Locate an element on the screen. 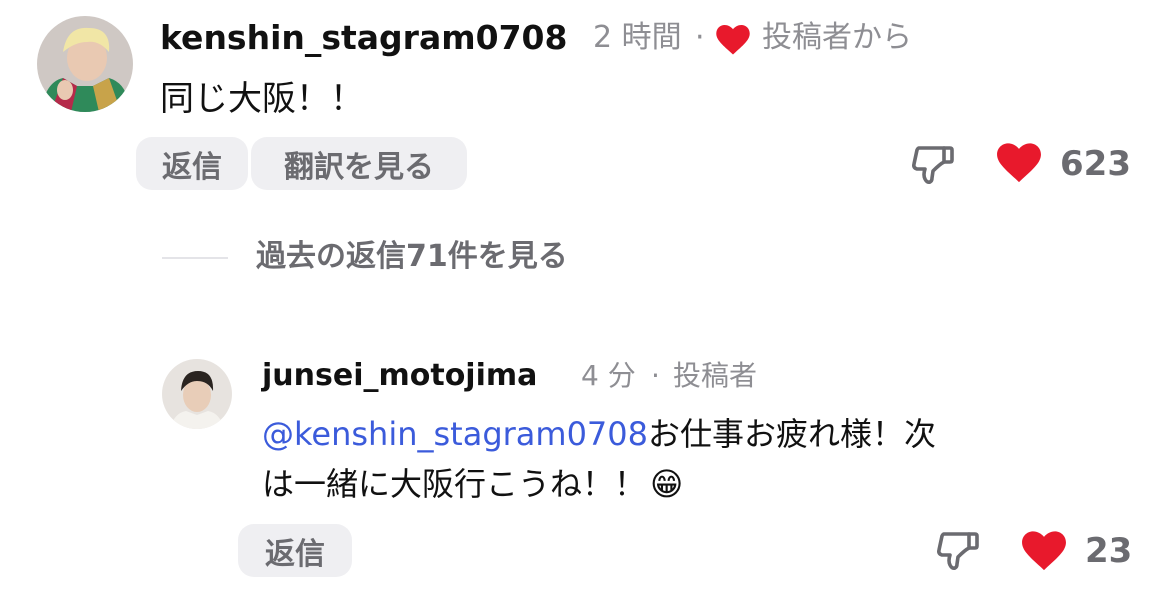  reply-text-line1: @kenshin_stagram0708お仕事お疲れ様！次 is located at coordinates (599, 434).